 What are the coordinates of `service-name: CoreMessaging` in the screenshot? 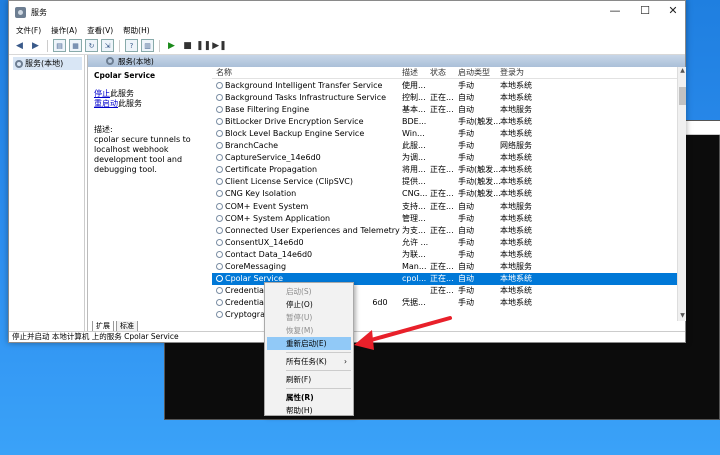 It's located at (256, 267).